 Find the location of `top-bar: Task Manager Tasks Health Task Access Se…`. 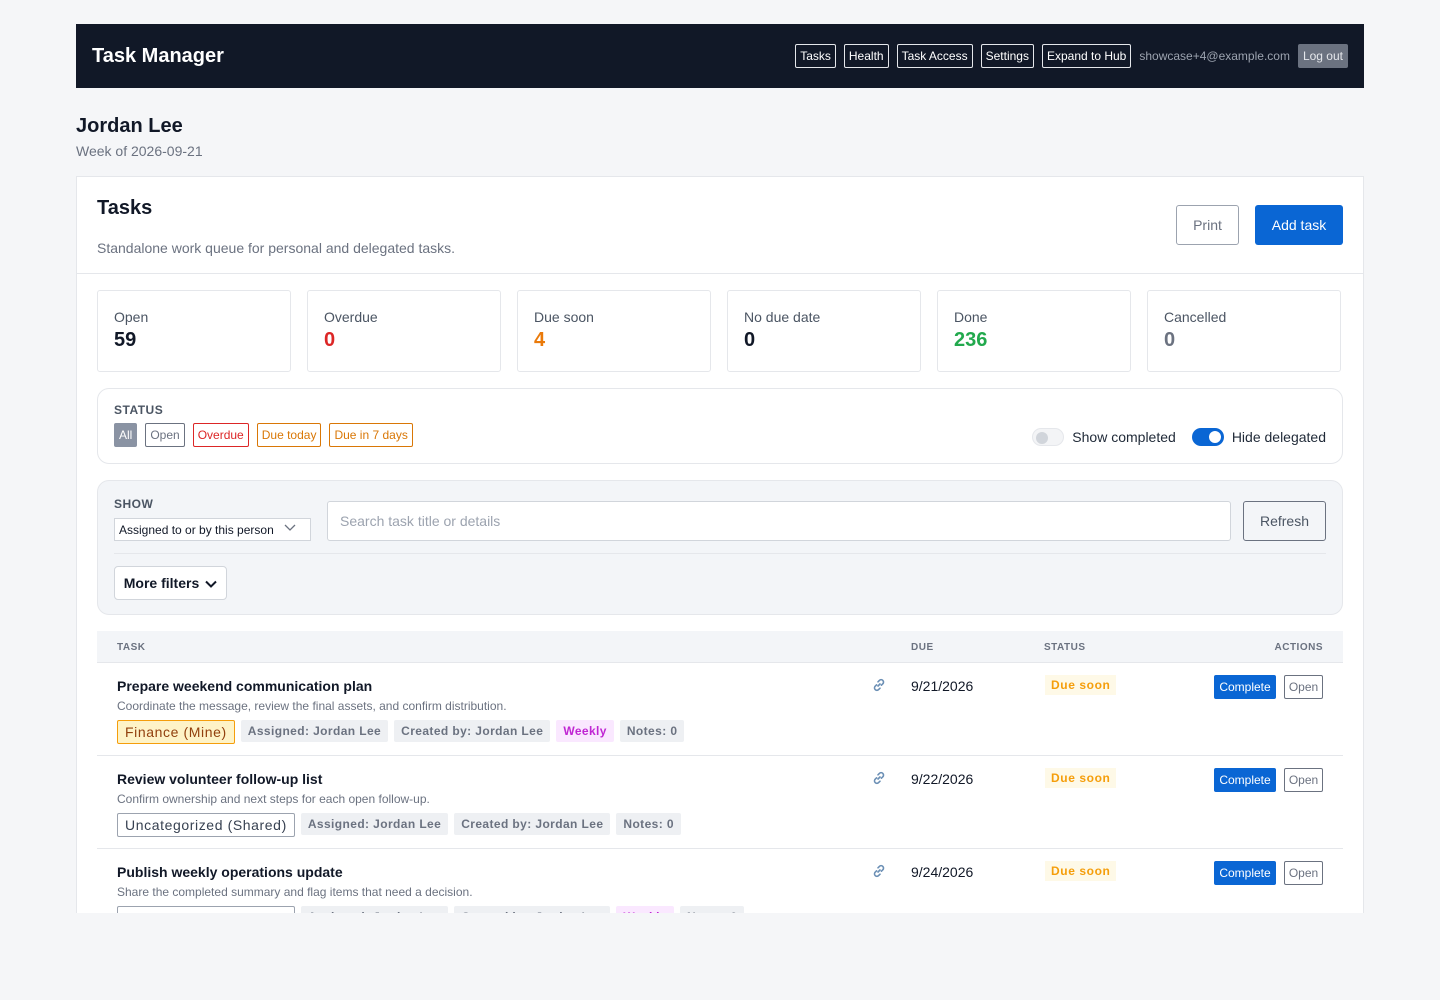

top-bar: Task Manager Tasks Health Task Access Se… is located at coordinates (720, 56).